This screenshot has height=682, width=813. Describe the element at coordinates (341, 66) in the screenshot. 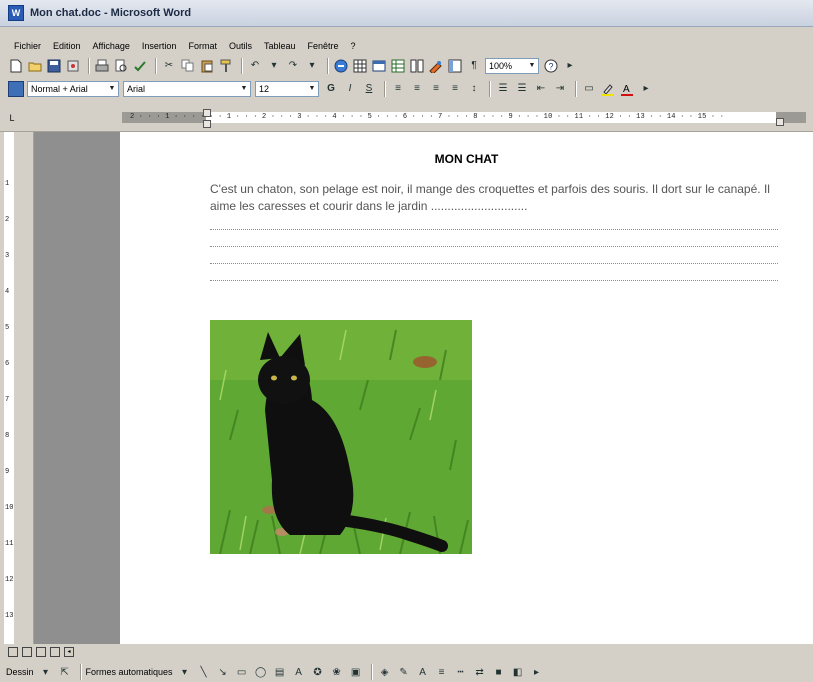

I see `hyperlink-icon` at that location.